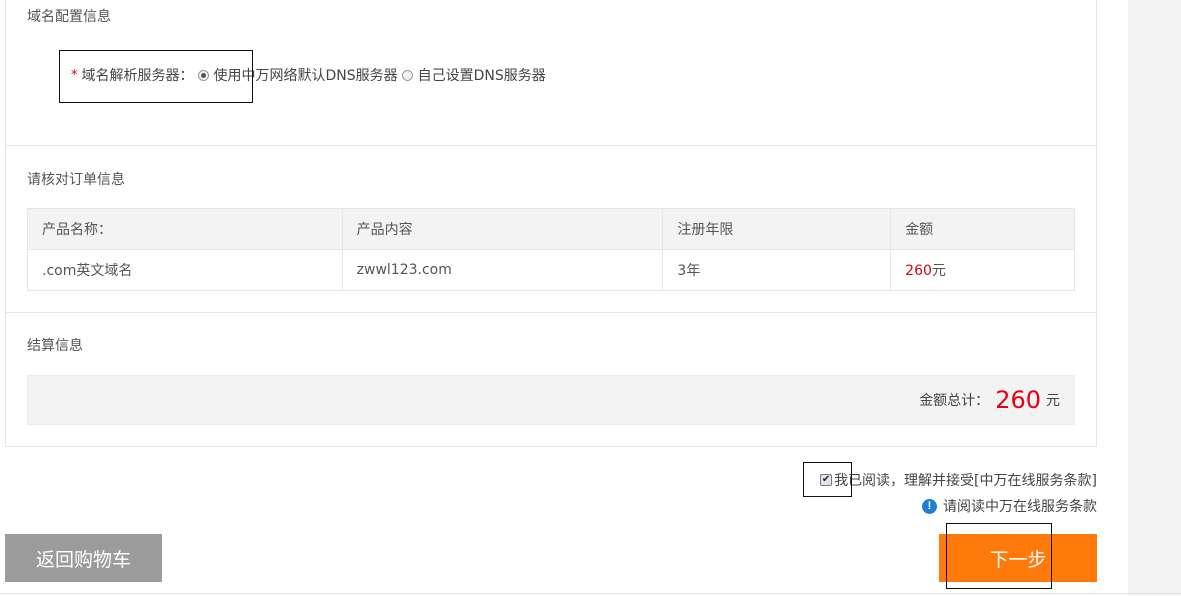 This screenshot has width=1181, height=596. What do you see at coordinates (137, 76) in the screenshot?
I see `dns-server-label: 域名解析服务器：` at bounding box center [137, 76].